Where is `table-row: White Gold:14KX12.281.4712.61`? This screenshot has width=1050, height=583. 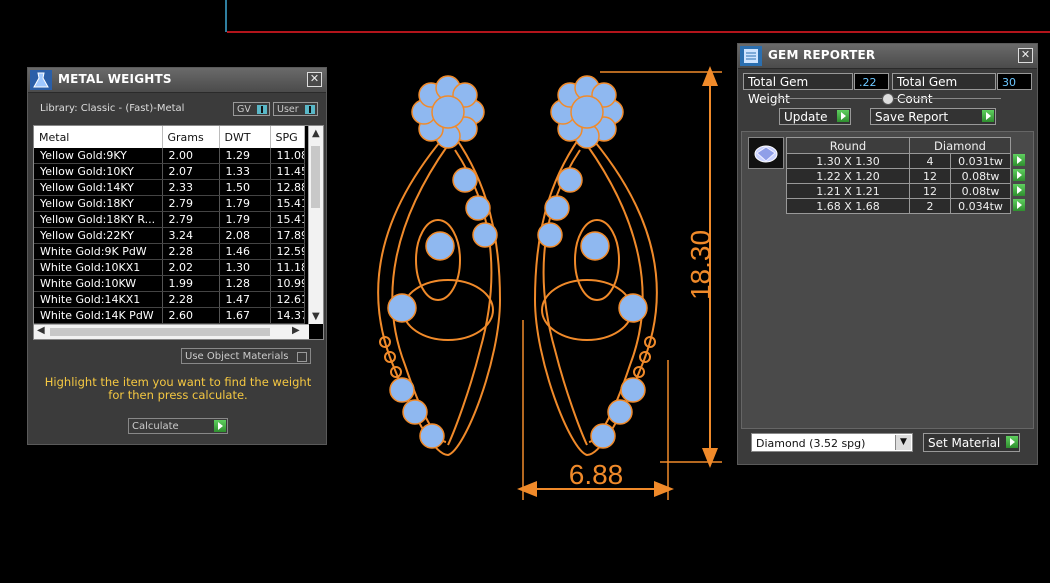 table-row: White Gold:14KX12.281.4712.61 is located at coordinates (169, 299).